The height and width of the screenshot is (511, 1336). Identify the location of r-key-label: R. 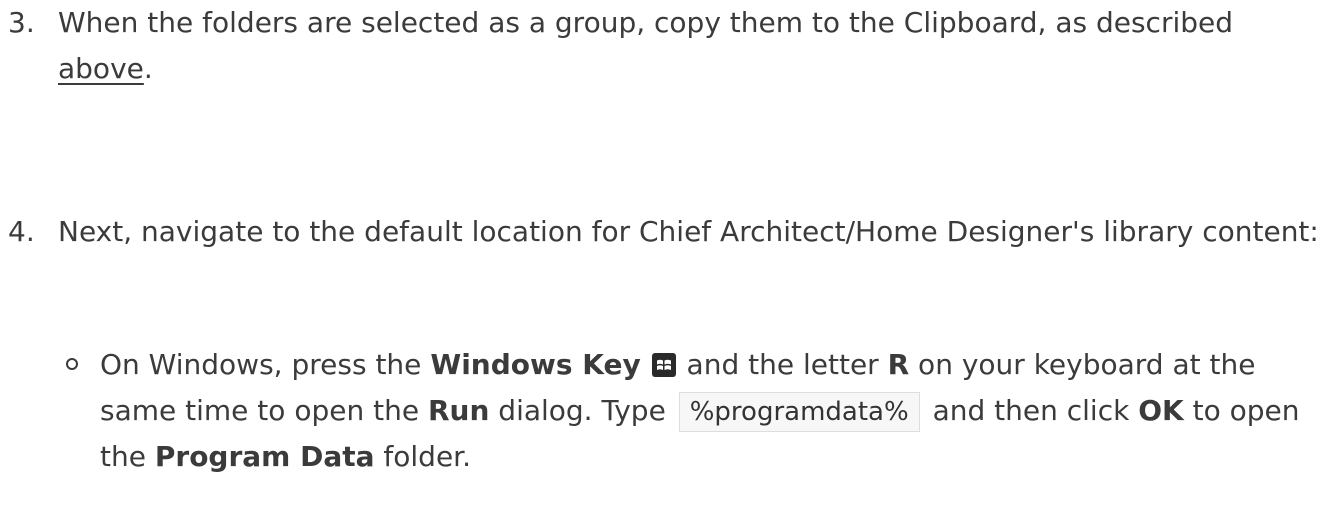
(898, 364).